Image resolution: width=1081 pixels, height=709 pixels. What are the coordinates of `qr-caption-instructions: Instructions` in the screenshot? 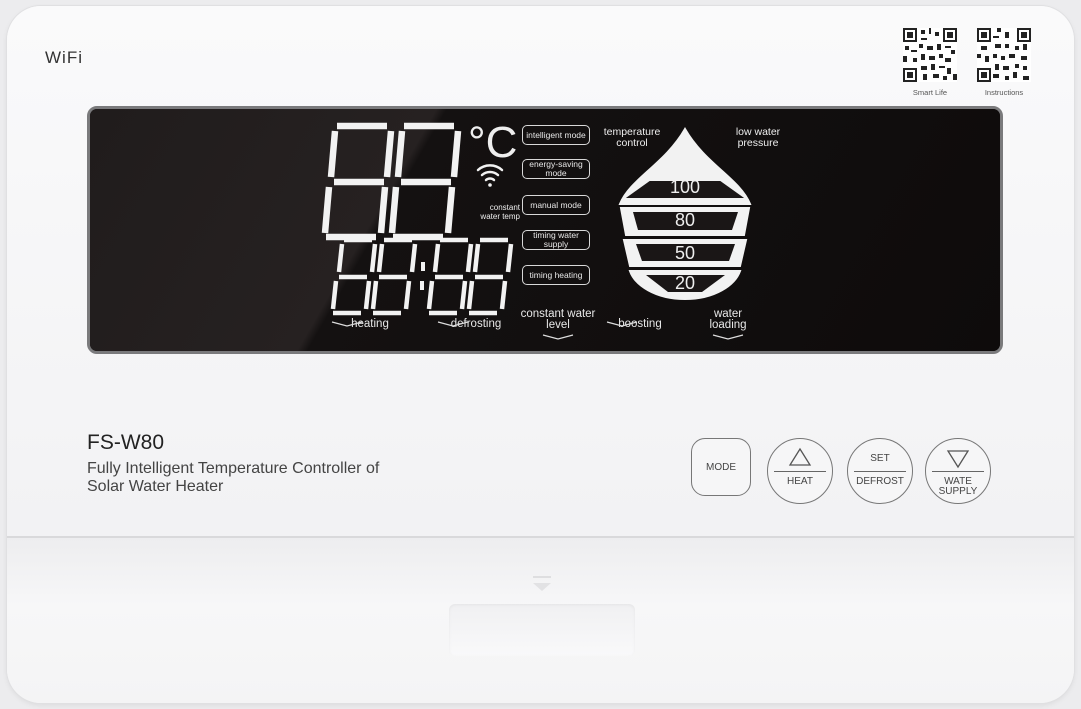 It's located at (1004, 92).